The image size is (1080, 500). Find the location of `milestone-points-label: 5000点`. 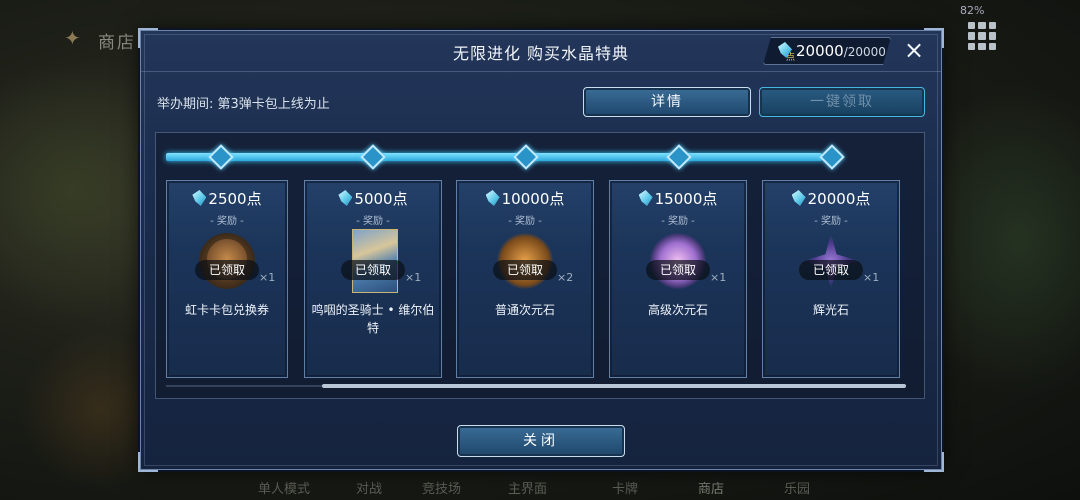

milestone-points-label: 5000点 is located at coordinates (381, 199).